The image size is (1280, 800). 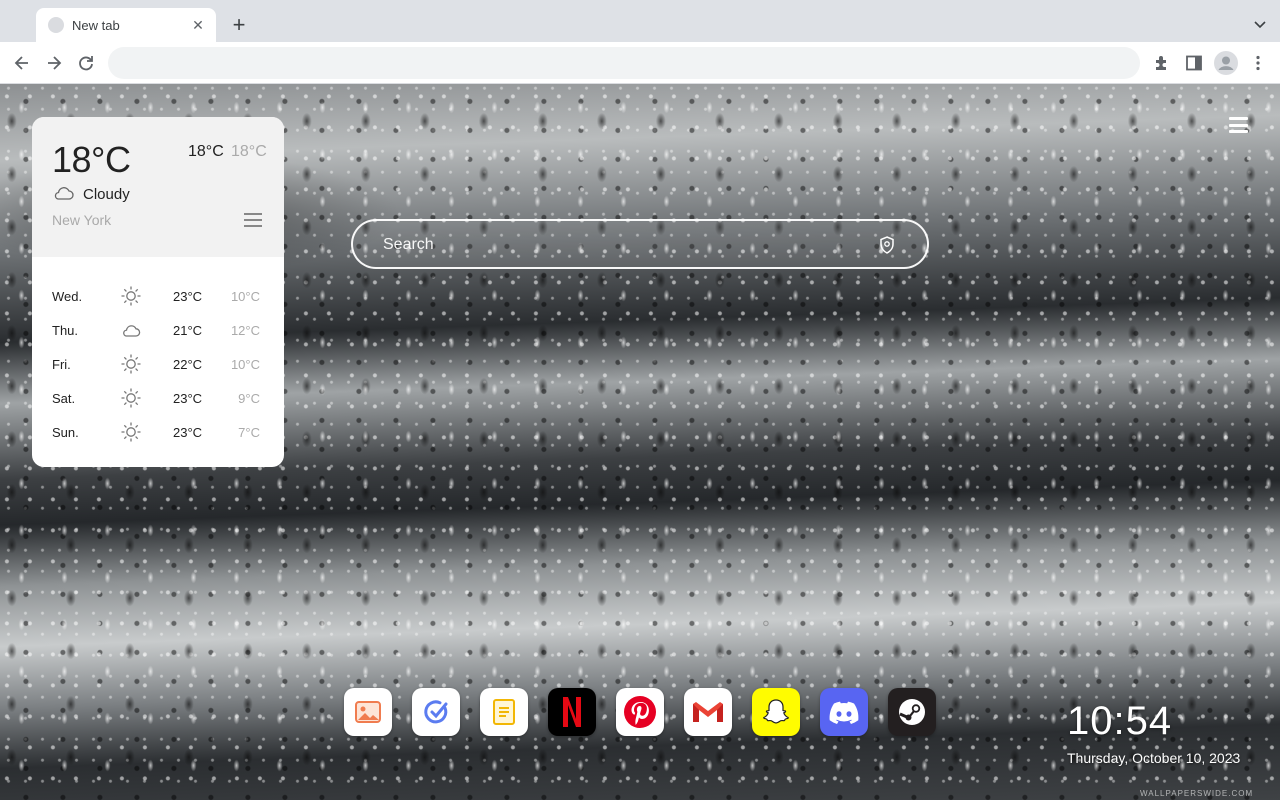 I want to click on browser-menu-kebab-icon, so click(x=1258, y=63).